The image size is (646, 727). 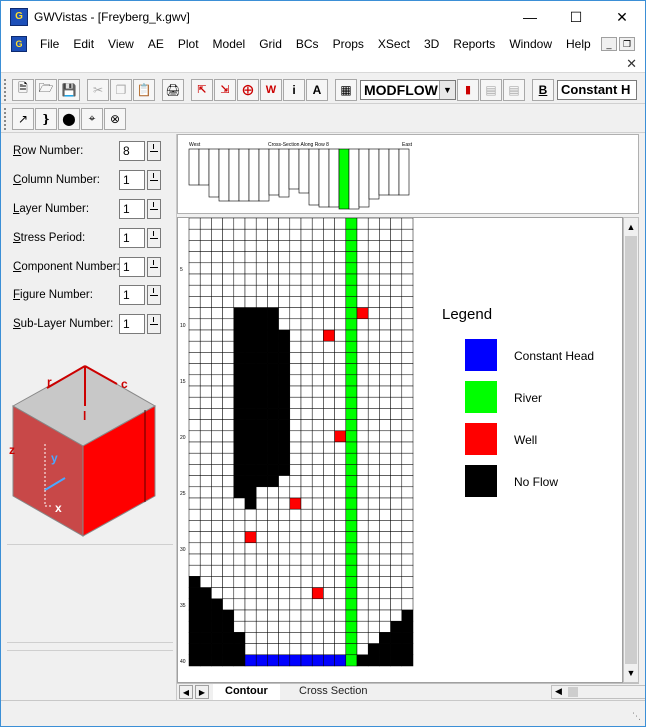 I want to click on info-button: i, so click(x=294, y=89).